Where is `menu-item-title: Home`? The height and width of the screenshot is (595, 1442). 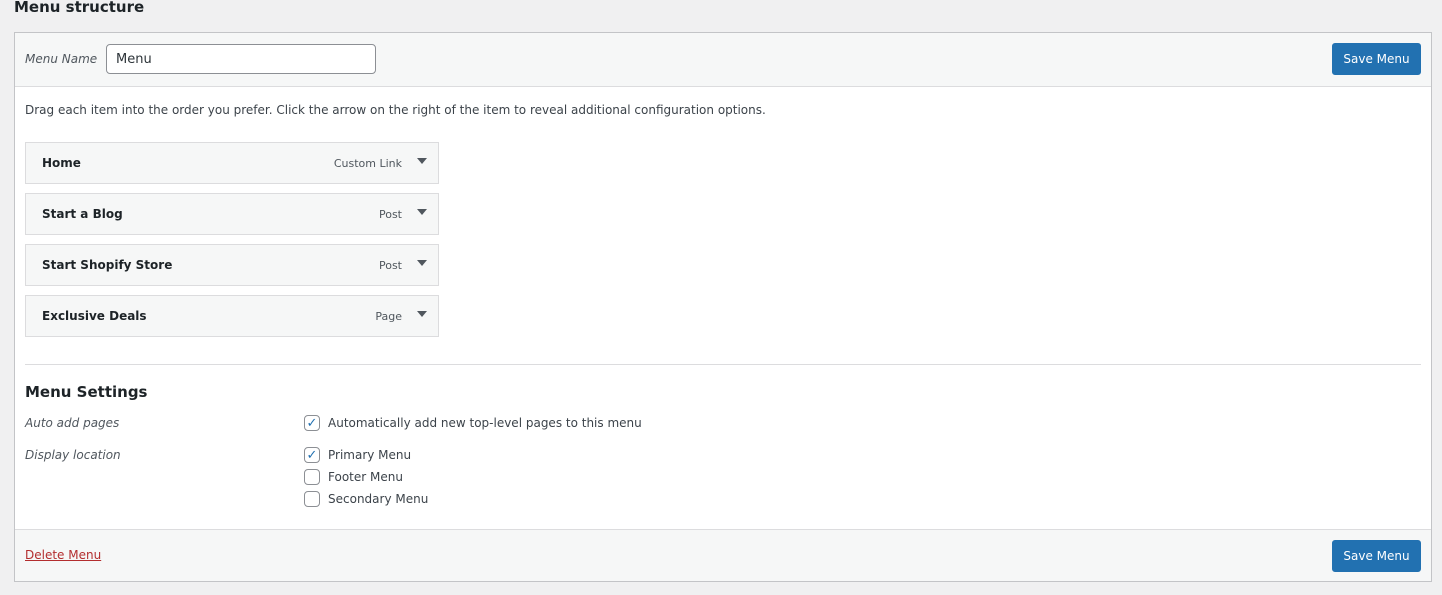 menu-item-title: Home is located at coordinates (61, 163).